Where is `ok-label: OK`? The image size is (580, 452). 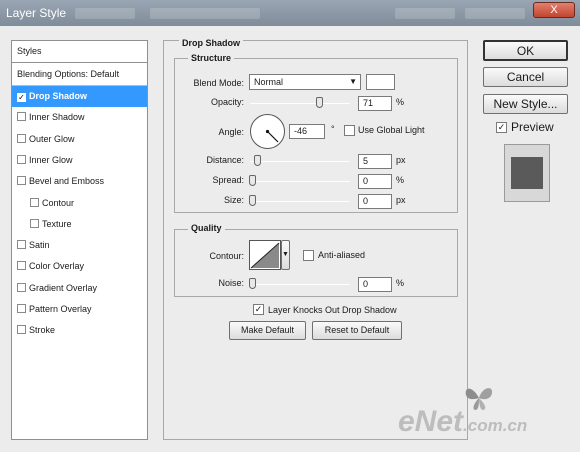
ok-label: OK is located at coordinates (525, 51).